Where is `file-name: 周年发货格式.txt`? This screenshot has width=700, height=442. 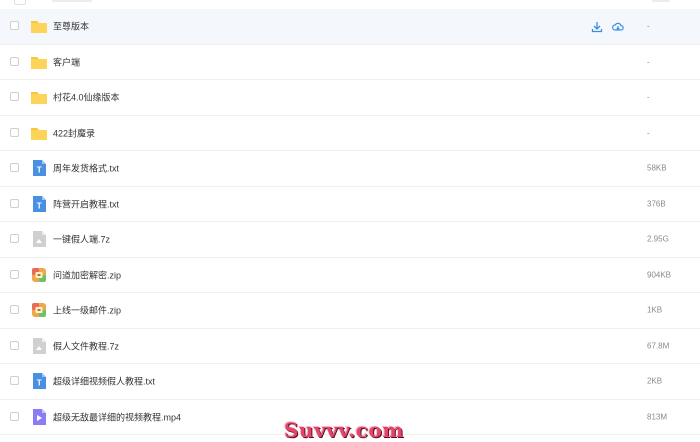
file-name: 周年发货格式.txt is located at coordinates (86, 168).